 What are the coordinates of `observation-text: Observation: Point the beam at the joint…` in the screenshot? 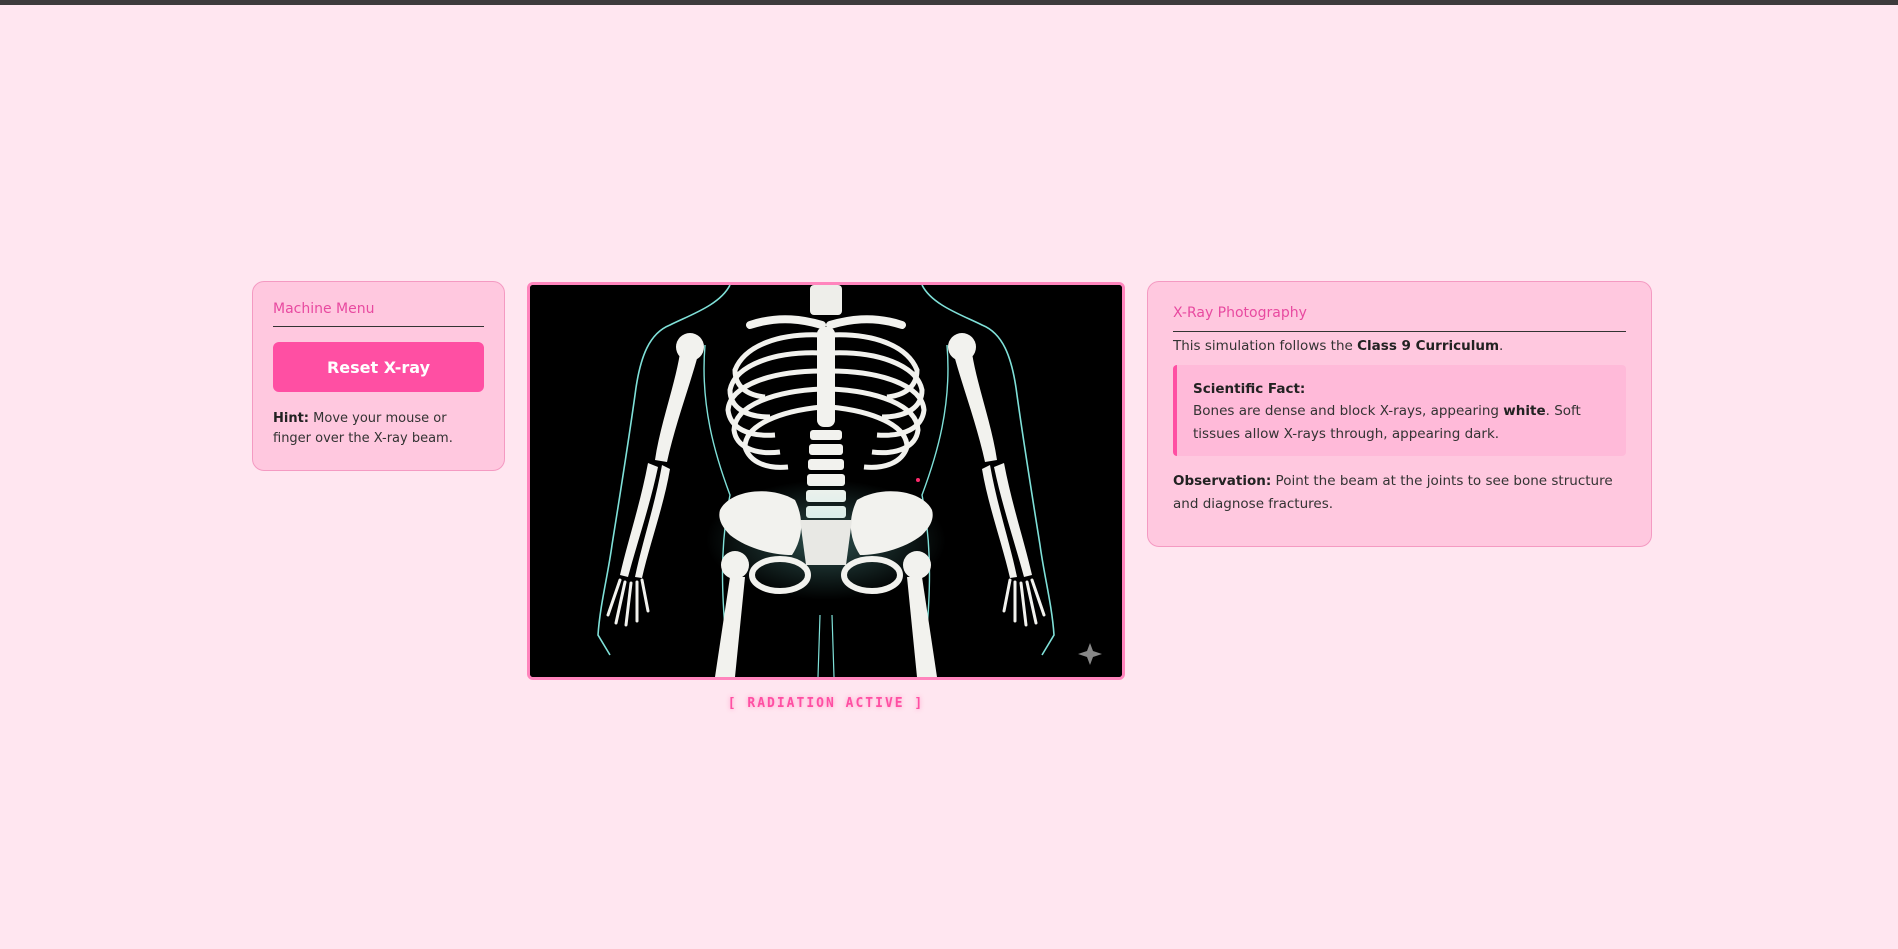 It's located at (1399, 493).